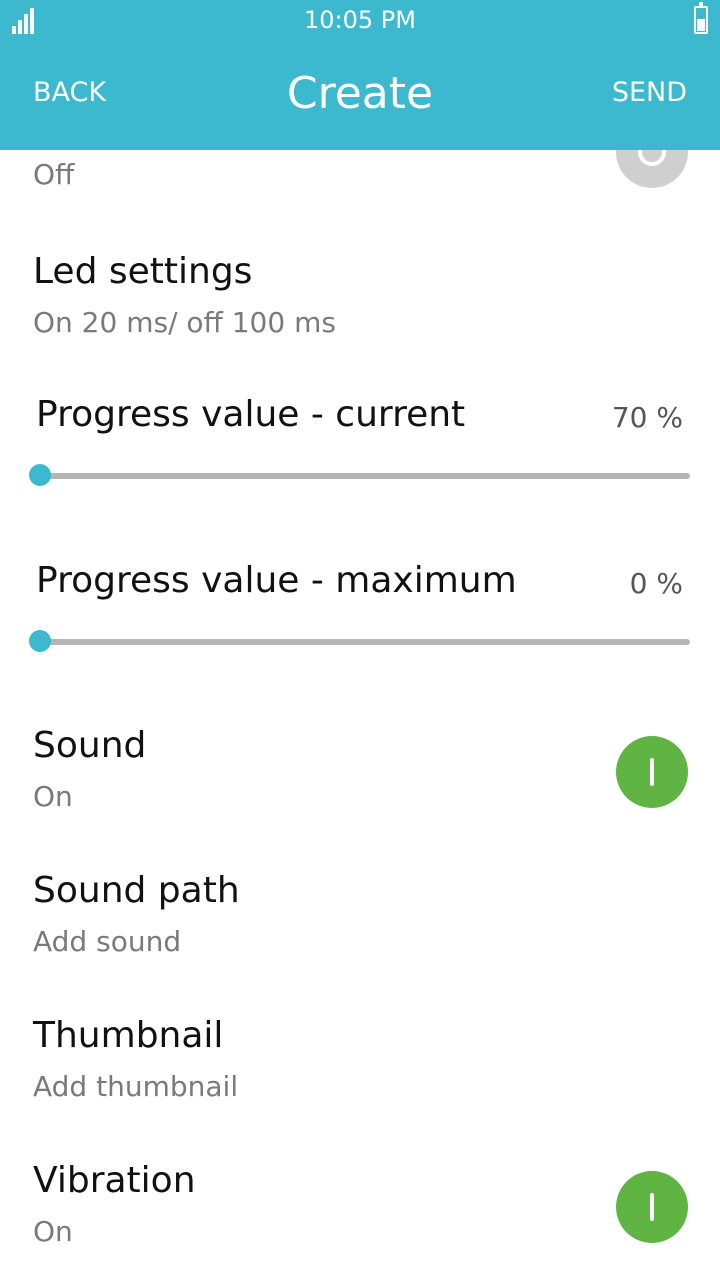  Describe the element at coordinates (128, 1035) in the screenshot. I see `settings-item-label: Thumbnail` at that location.